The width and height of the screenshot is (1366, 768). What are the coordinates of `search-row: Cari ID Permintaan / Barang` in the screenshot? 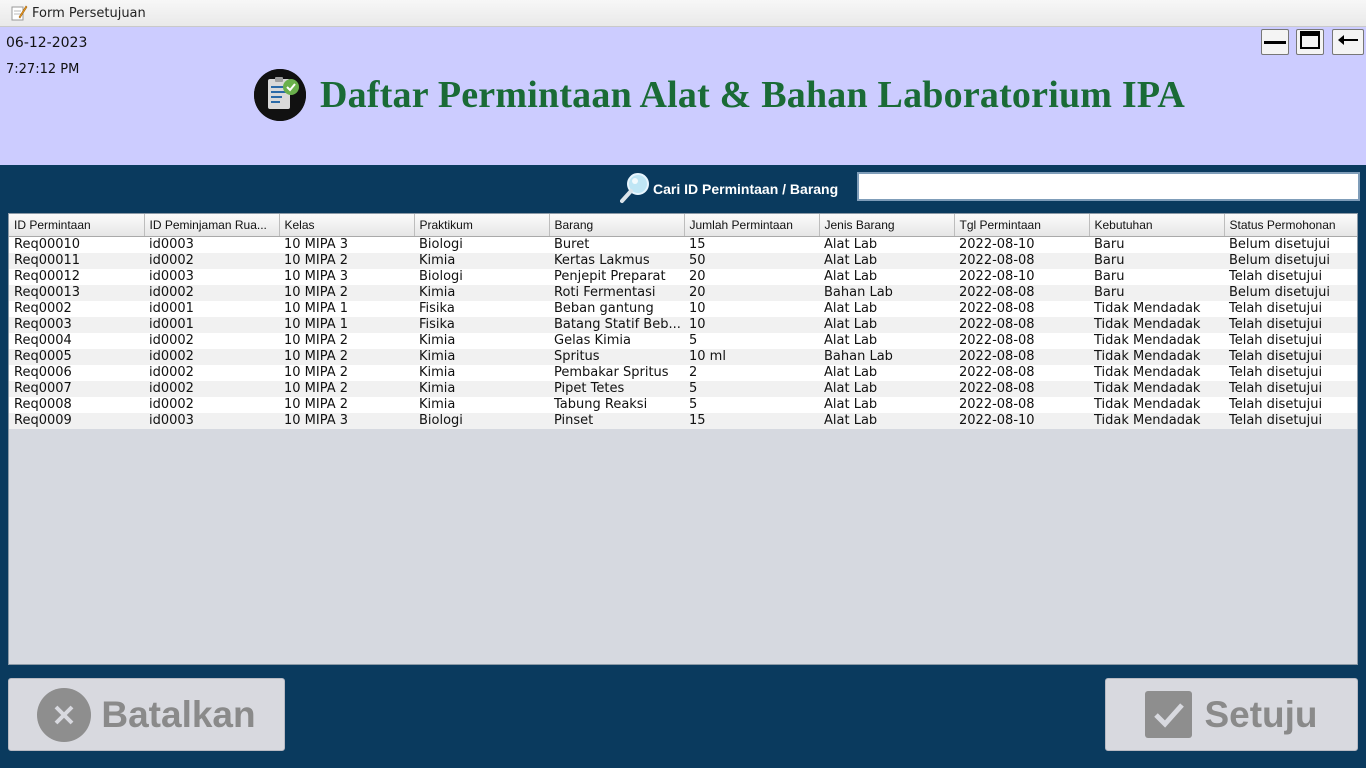 It's located at (683, 188).